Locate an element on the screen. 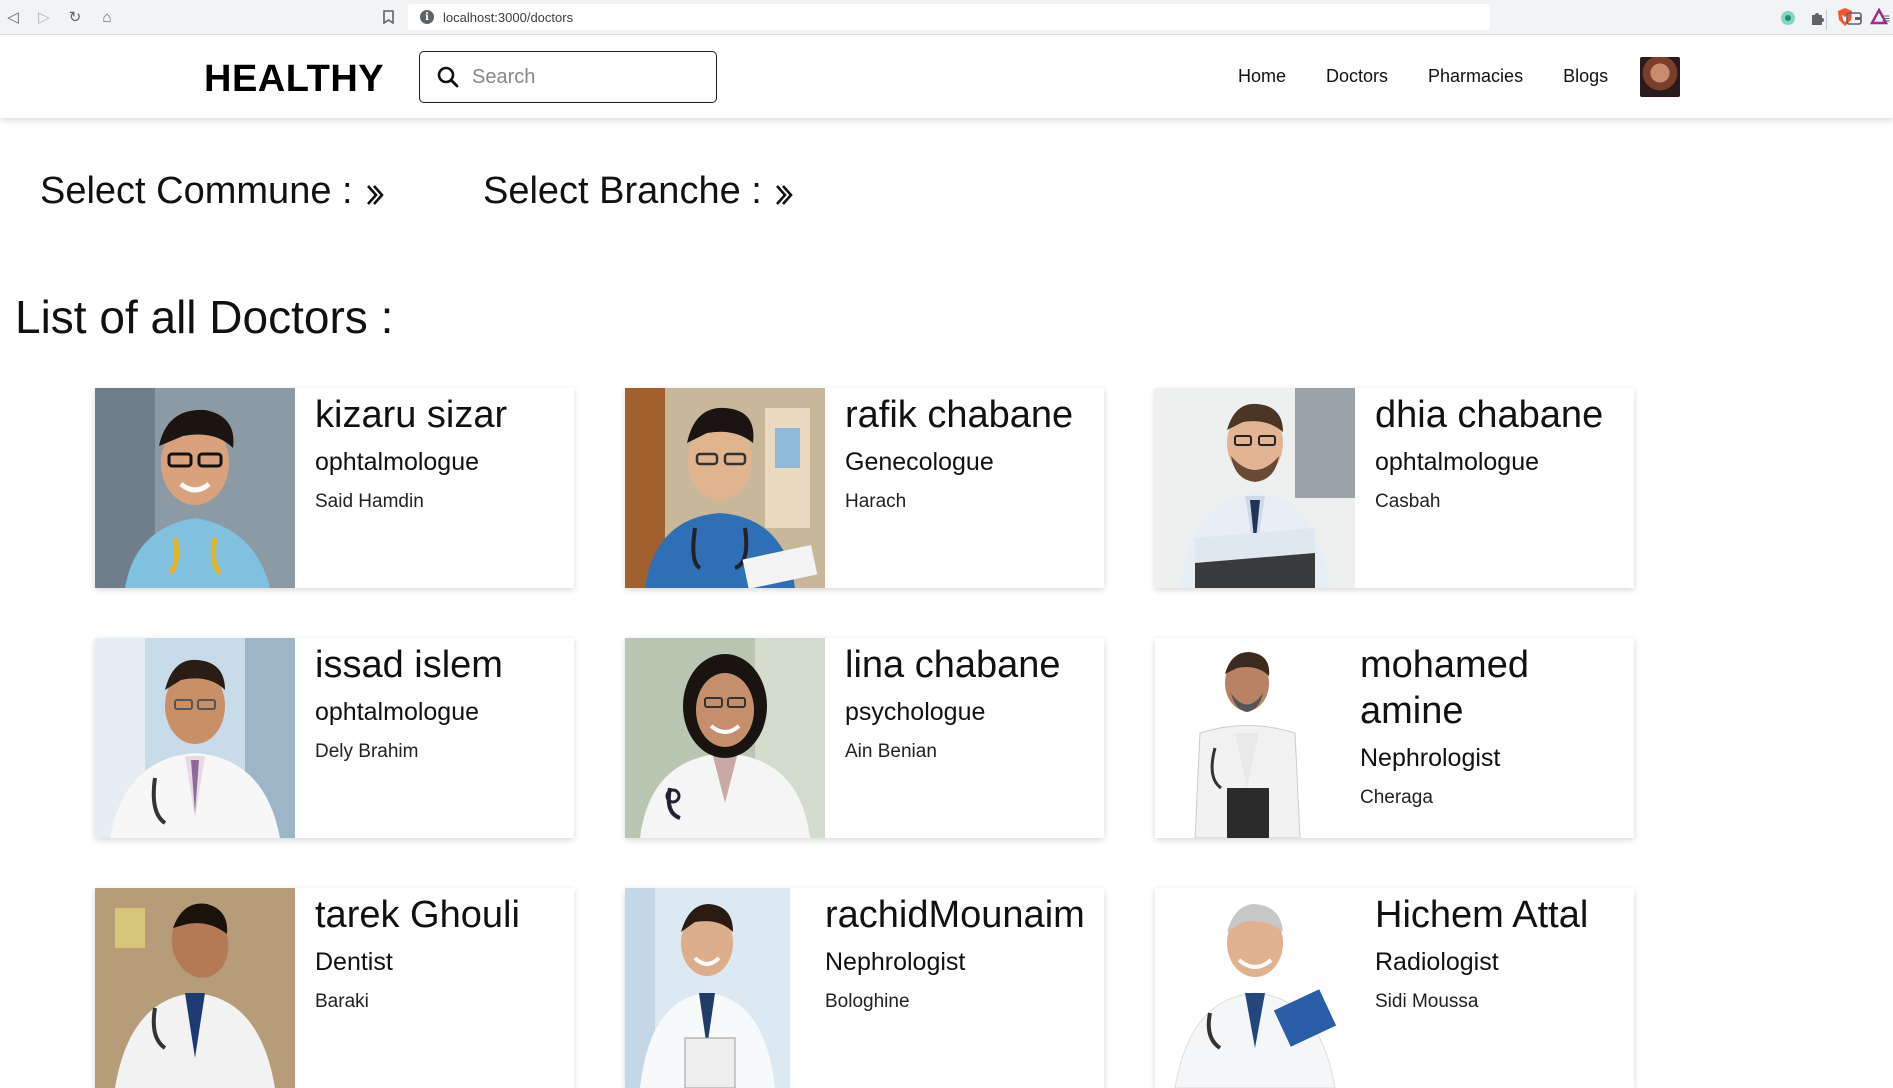  doctor-name: rachidMounaim is located at coordinates (955, 915).